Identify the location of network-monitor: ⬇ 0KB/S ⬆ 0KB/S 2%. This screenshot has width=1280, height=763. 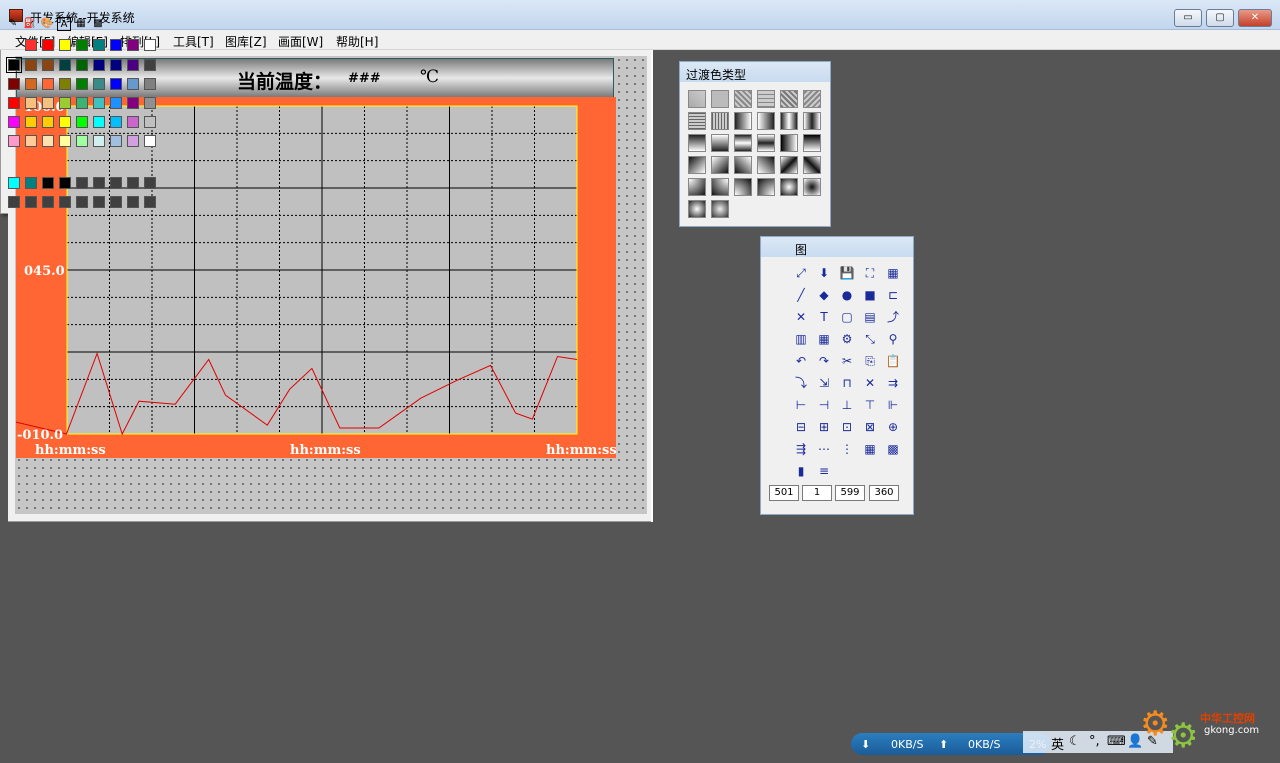
(951, 744).